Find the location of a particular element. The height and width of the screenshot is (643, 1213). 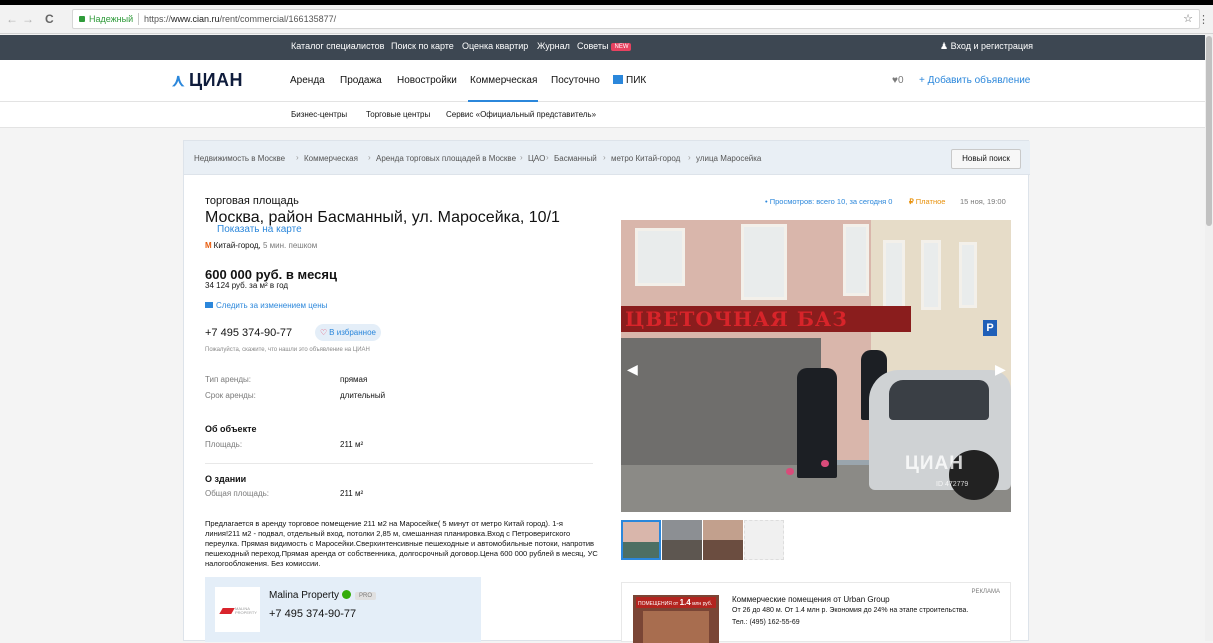

metro-info: М Китай-город, 5 мин. пешком is located at coordinates (261, 245).